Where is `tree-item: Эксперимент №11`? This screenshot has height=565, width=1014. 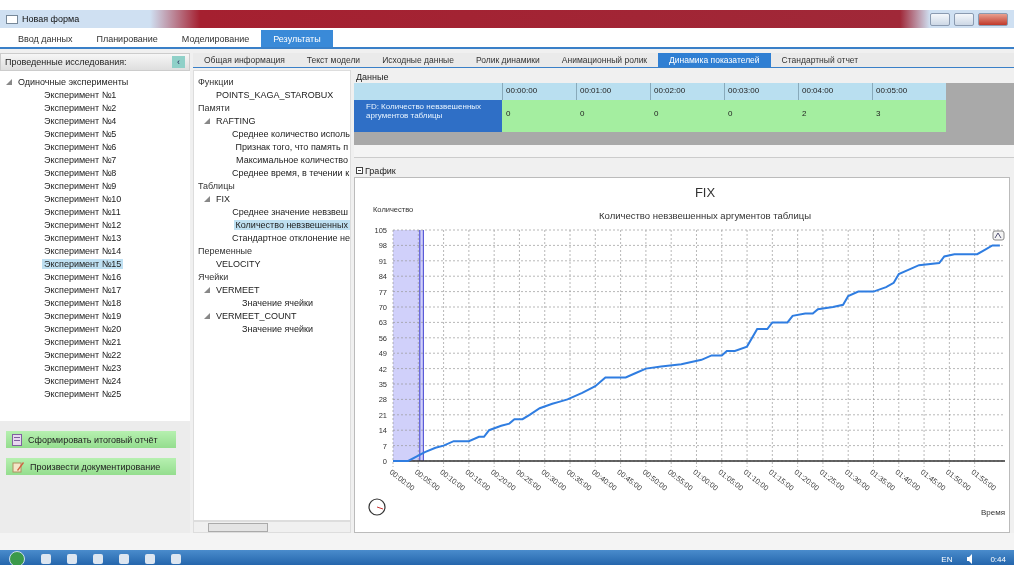 tree-item: Эксперимент №11 is located at coordinates (82, 211).